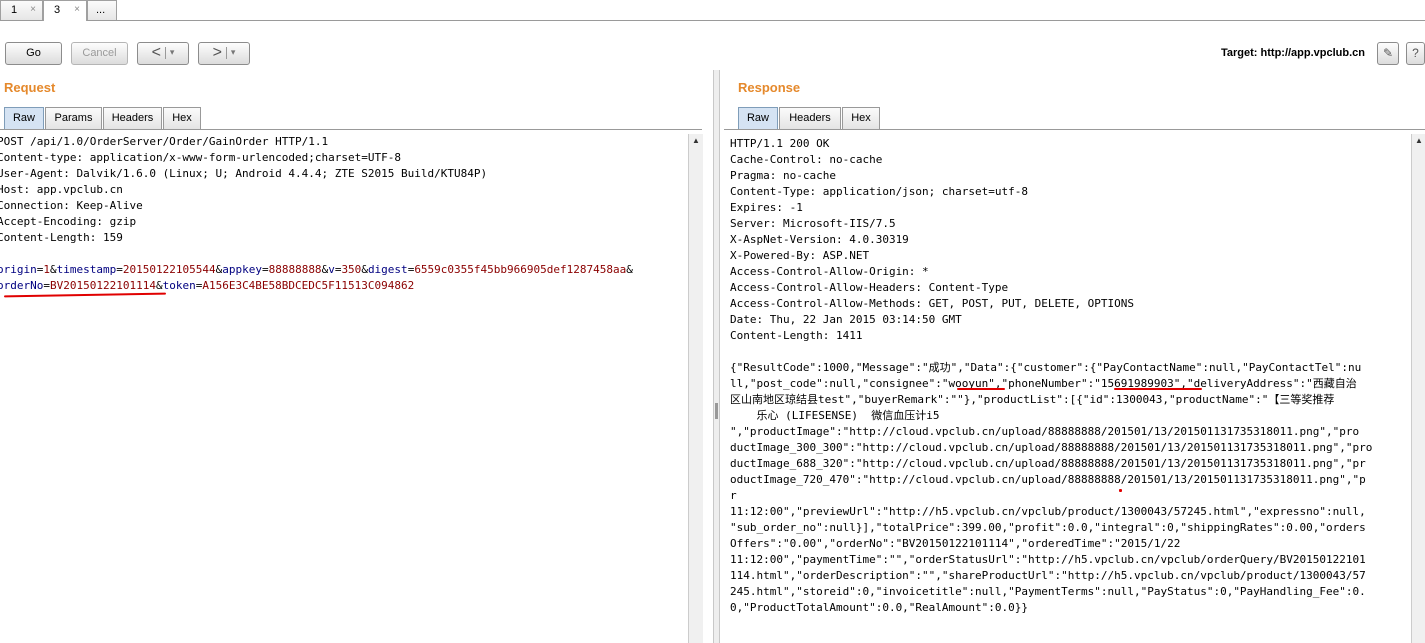 The height and width of the screenshot is (643, 1425). What do you see at coordinates (217, 52) in the screenshot?
I see `forward-arrow-icon: >` at bounding box center [217, 52].